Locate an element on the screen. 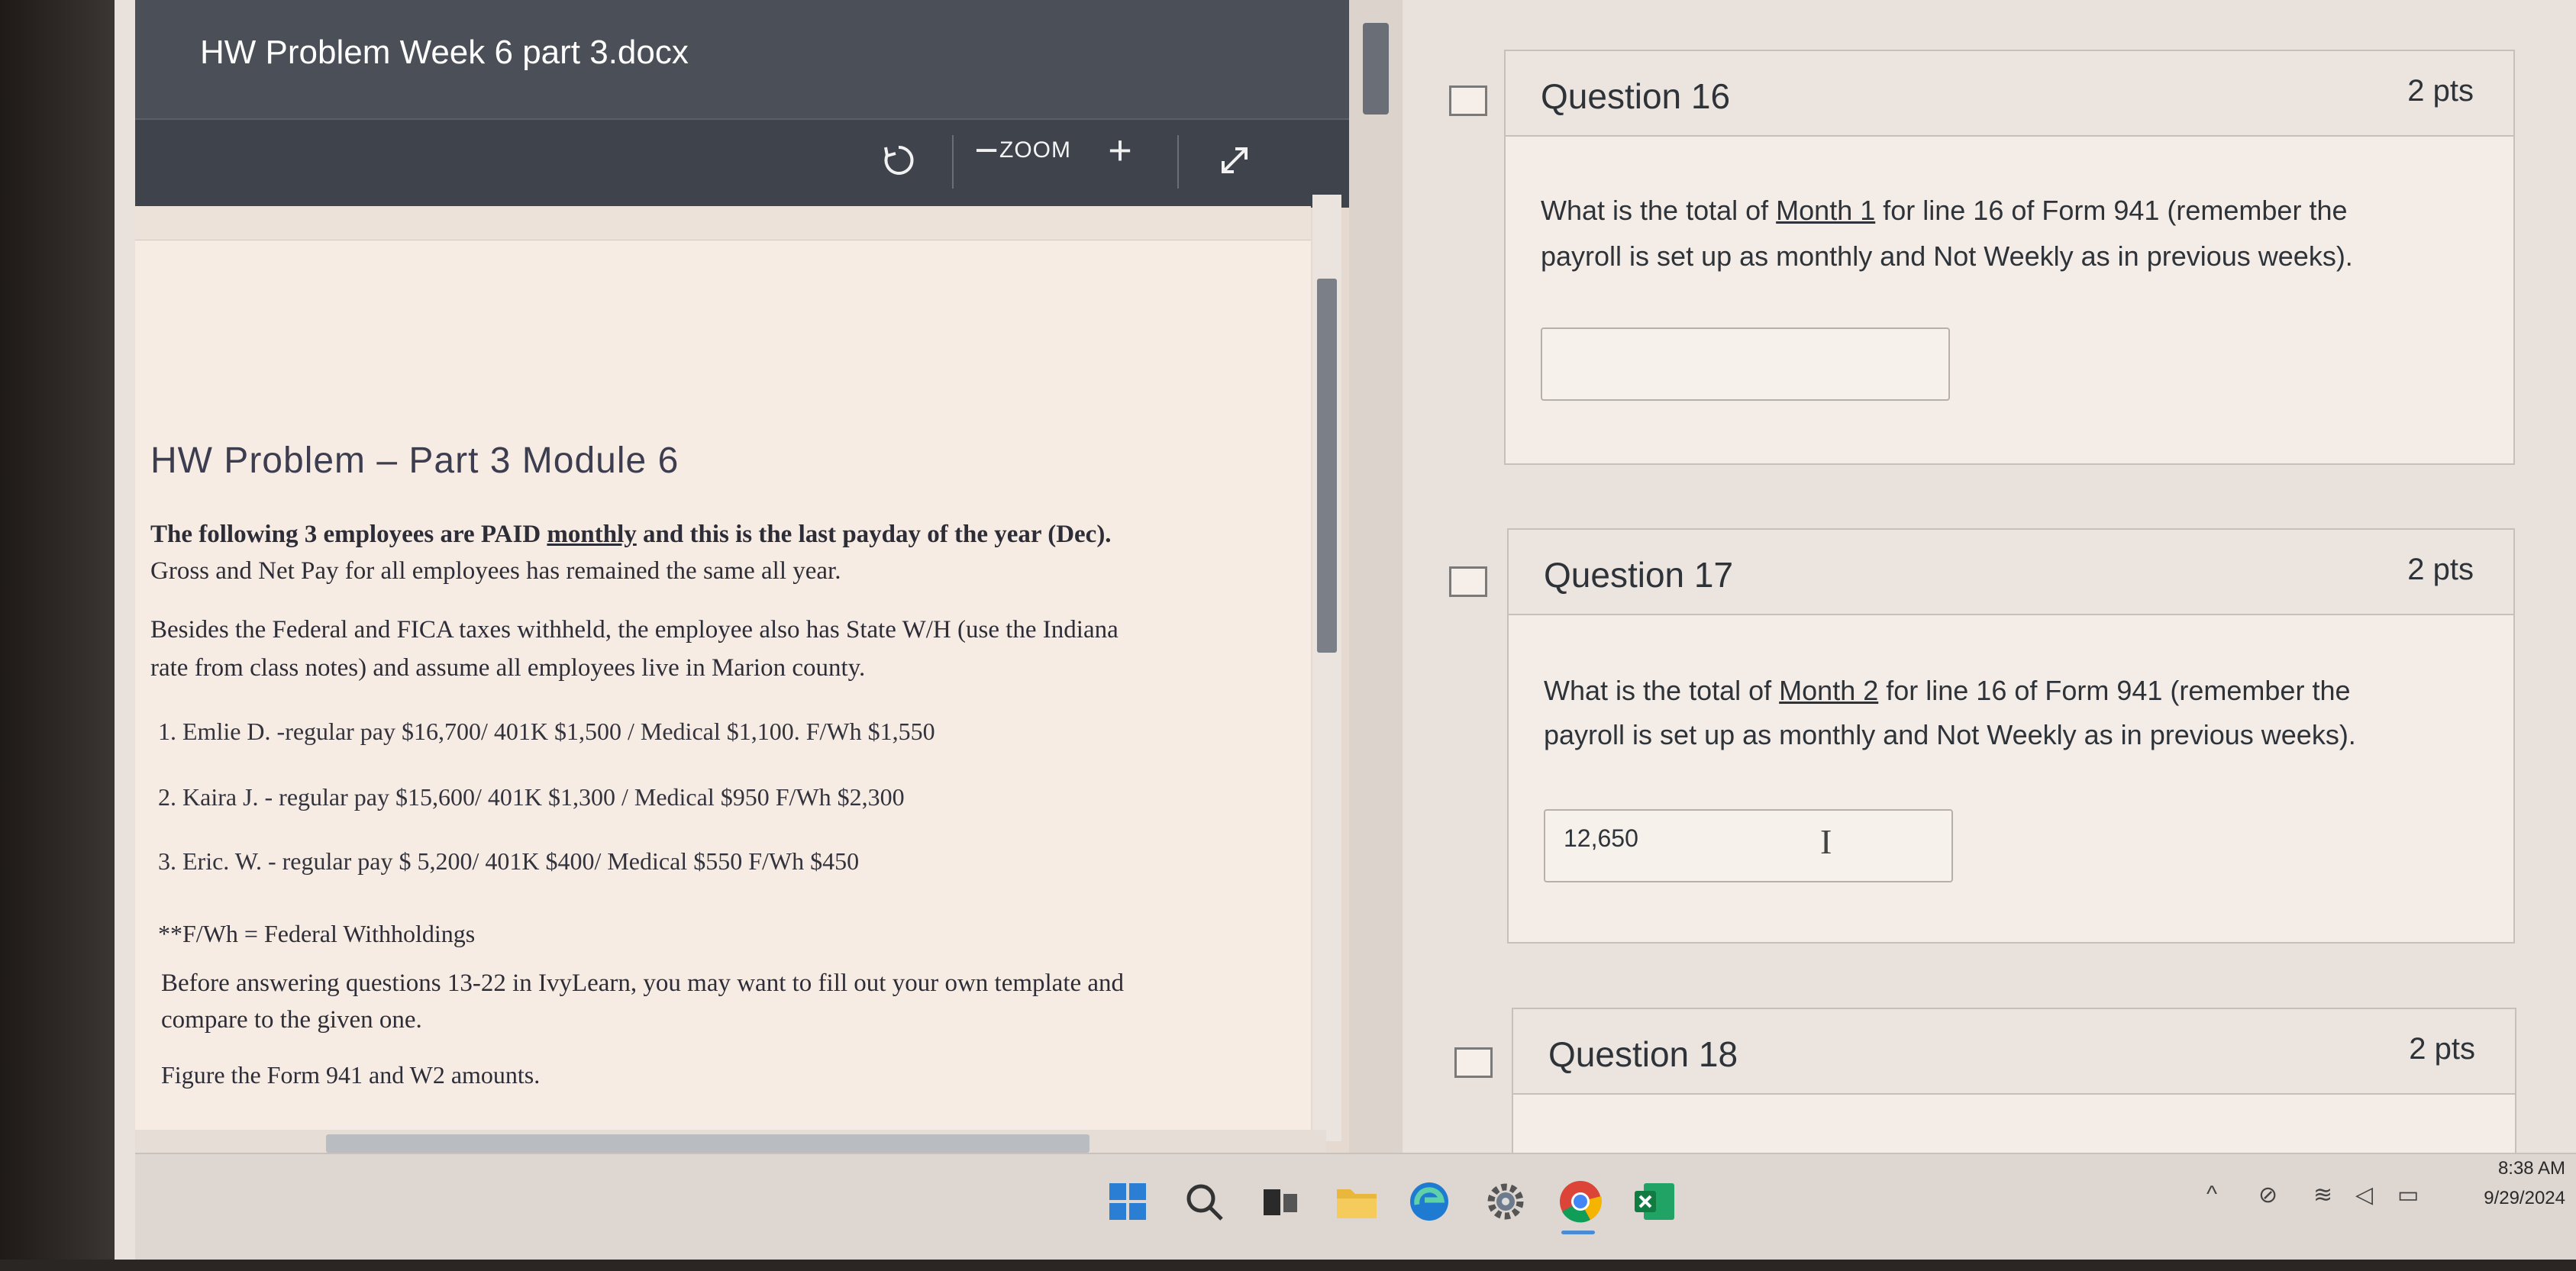 The image size is (2576, 1271). q16-text-b: for line 16 of Form 941 (remember the is located at coordinates (2111, 210).